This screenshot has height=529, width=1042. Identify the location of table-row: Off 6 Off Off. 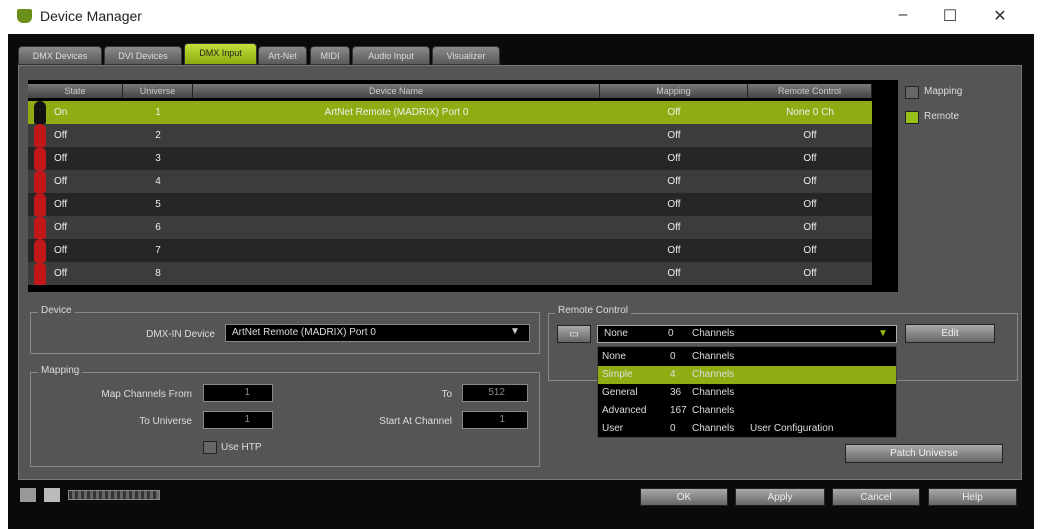
(450, 227).